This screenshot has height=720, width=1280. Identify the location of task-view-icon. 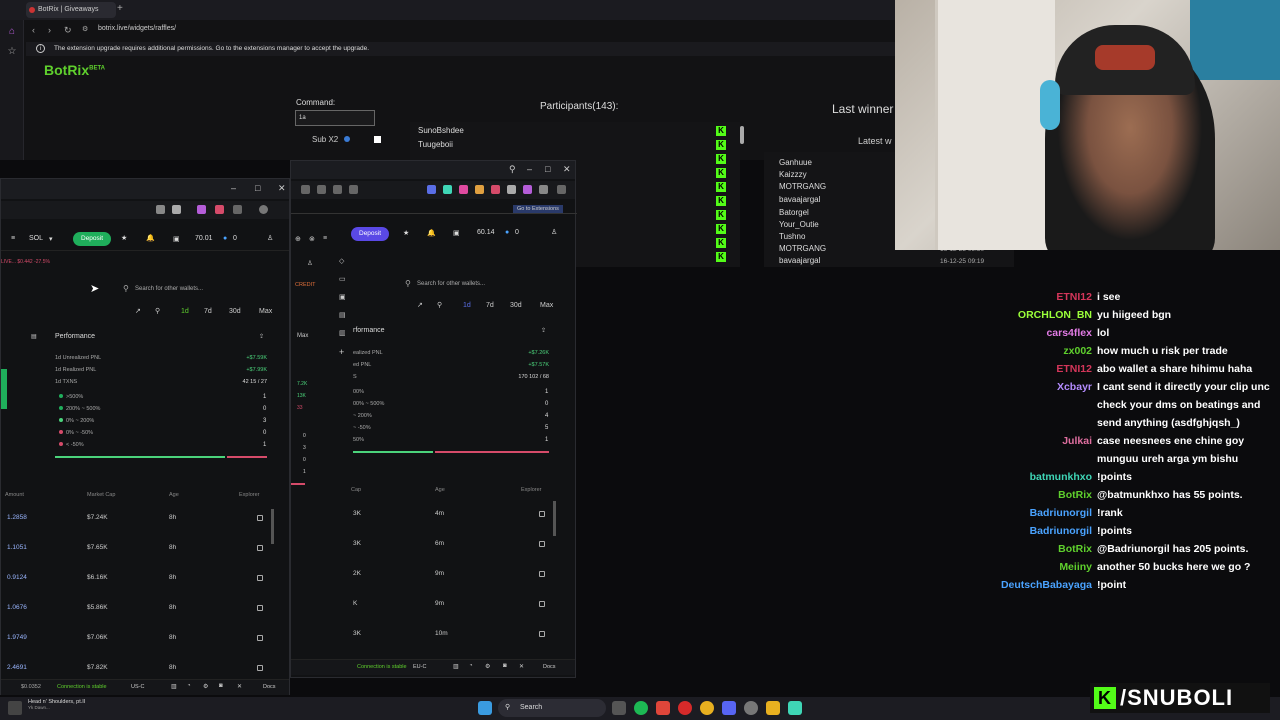
(619, 708).